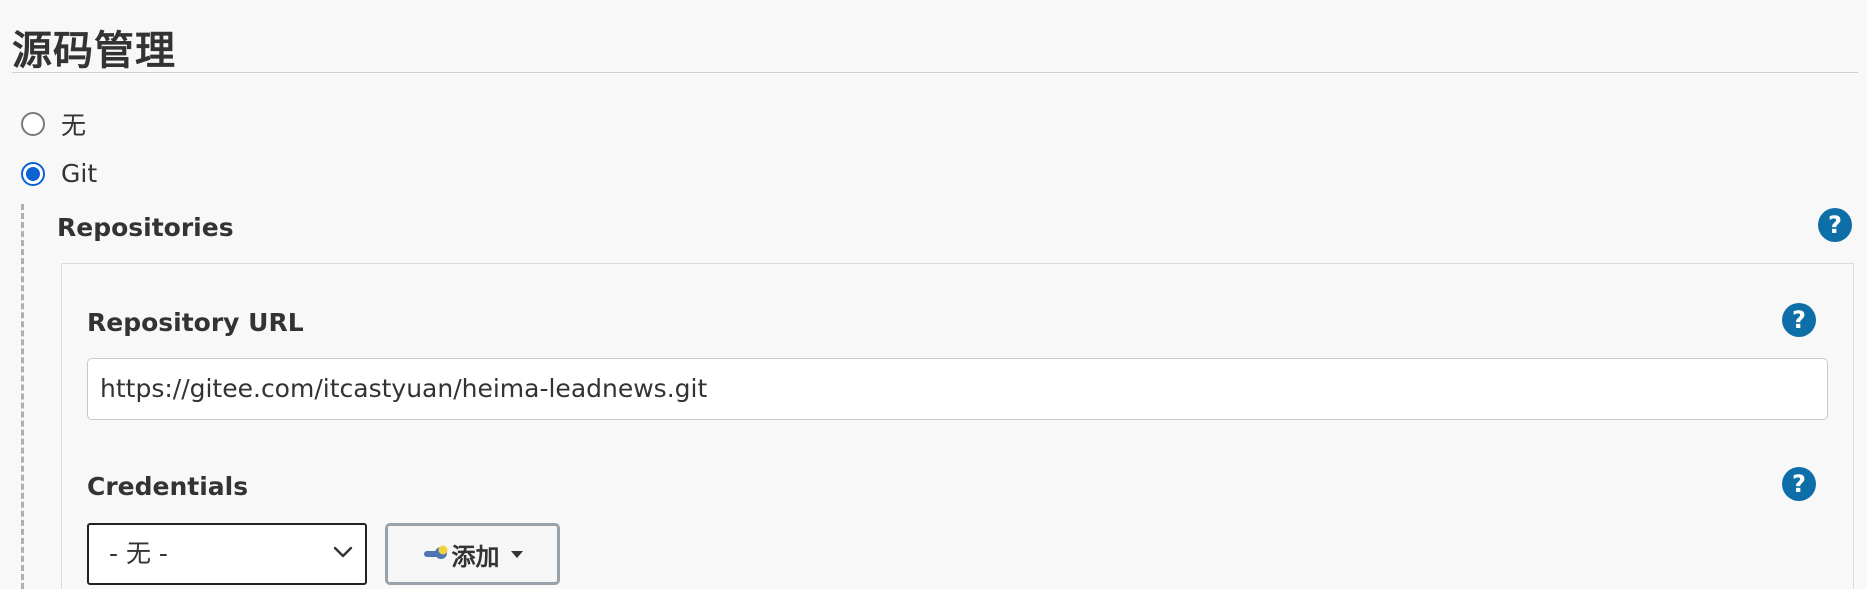 This screenshot has height=589, width=1867. Describe the element at coordinates (1835, 225) in the screenshot. I see `repositories-help-icon: ?` at that location.